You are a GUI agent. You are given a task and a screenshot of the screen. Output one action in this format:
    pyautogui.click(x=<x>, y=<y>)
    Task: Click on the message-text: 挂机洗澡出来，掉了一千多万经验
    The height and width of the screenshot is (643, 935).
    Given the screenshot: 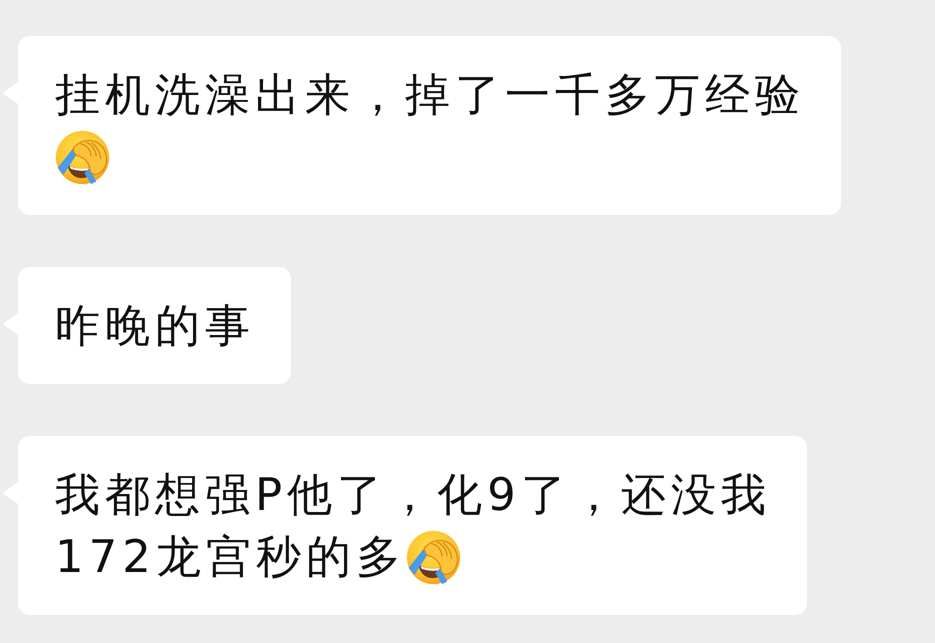 What is the action you would take?
    pyautogui.click(x=430, y=95)
    